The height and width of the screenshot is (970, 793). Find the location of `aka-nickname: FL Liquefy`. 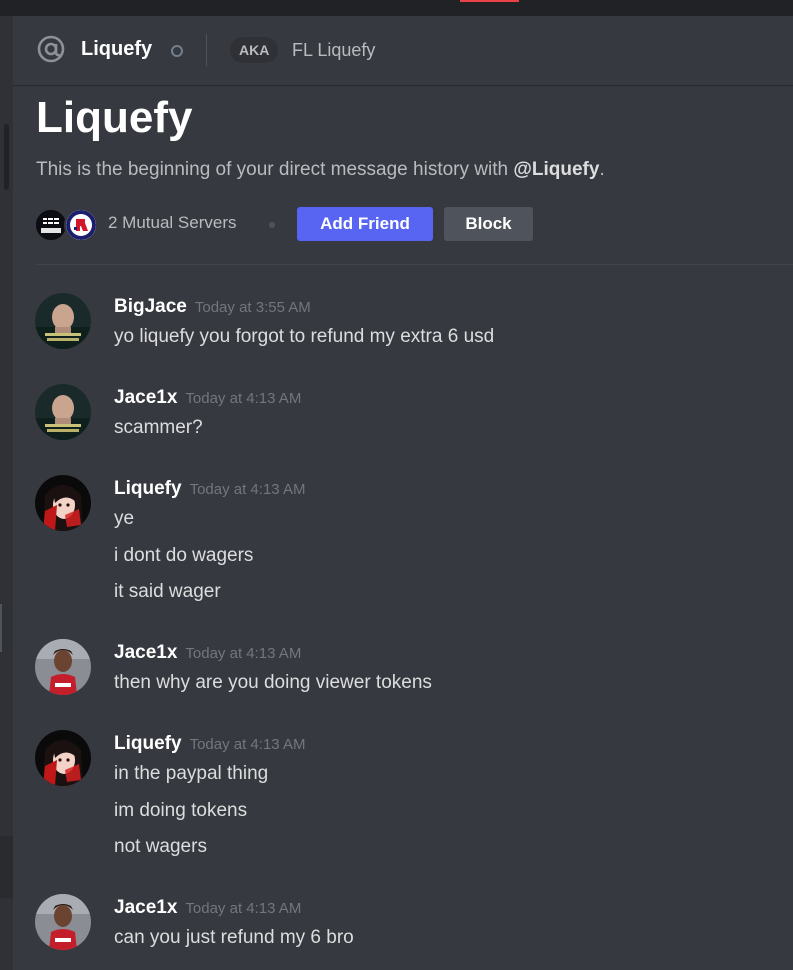

aka-nickname: FL Liquefy is located at coordinates (334, 50).